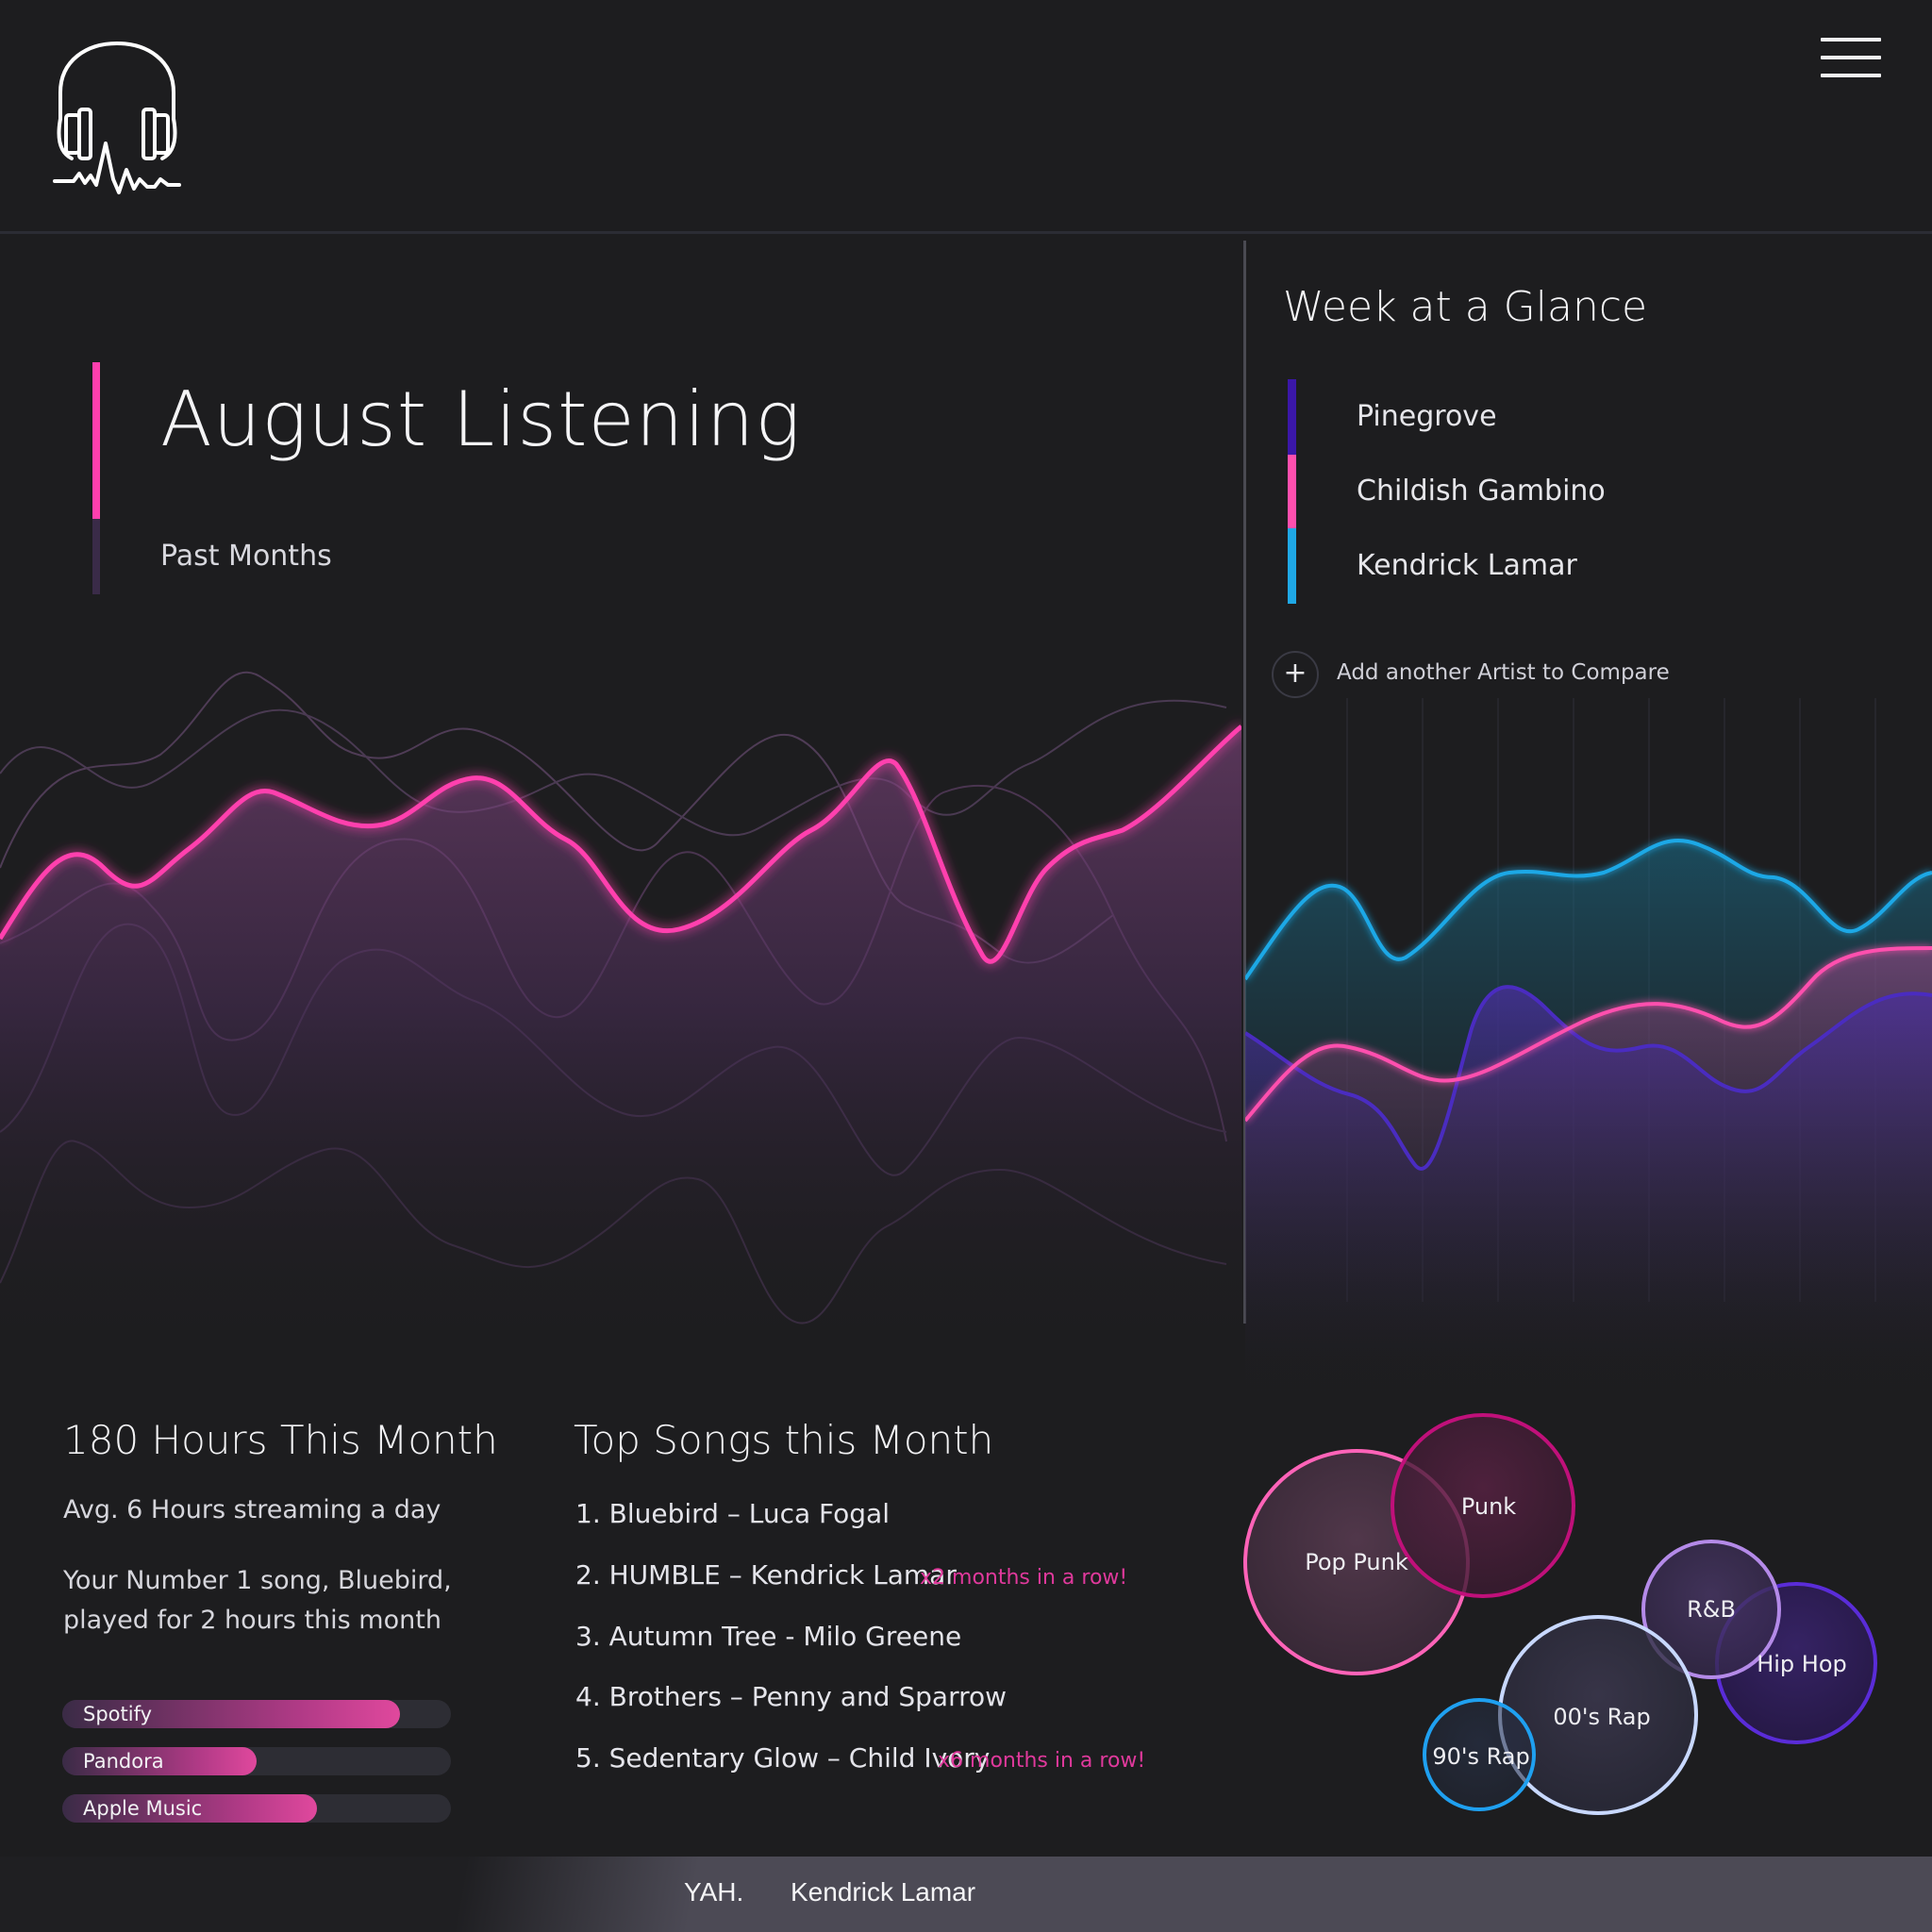 The height and width of the screenshot is (1932, 1932). What do you see at coordinates (481, 419) in the screenshot?
I see `page-title: August Listening` at bounding box center [481, 419].